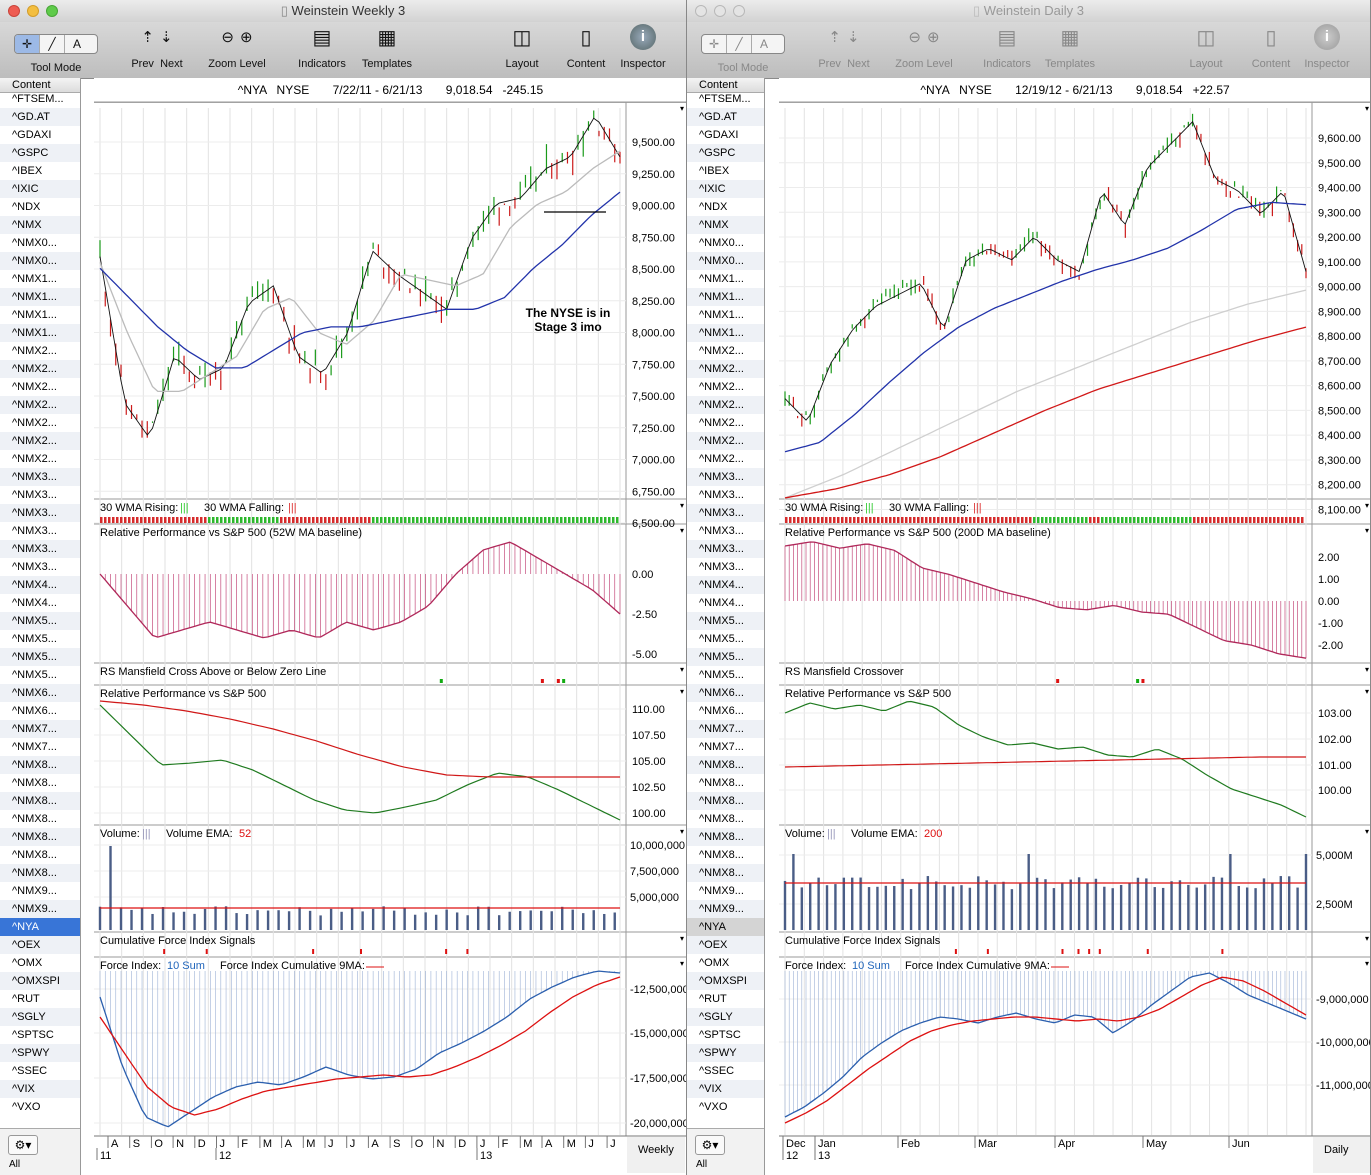 Image resolution: width=1371 pixels, height=1175 pixels. Describe the element at coordinates (725, 1035) in the screenshot. I see `symbol-list-item: ^SPTSC` at that location.